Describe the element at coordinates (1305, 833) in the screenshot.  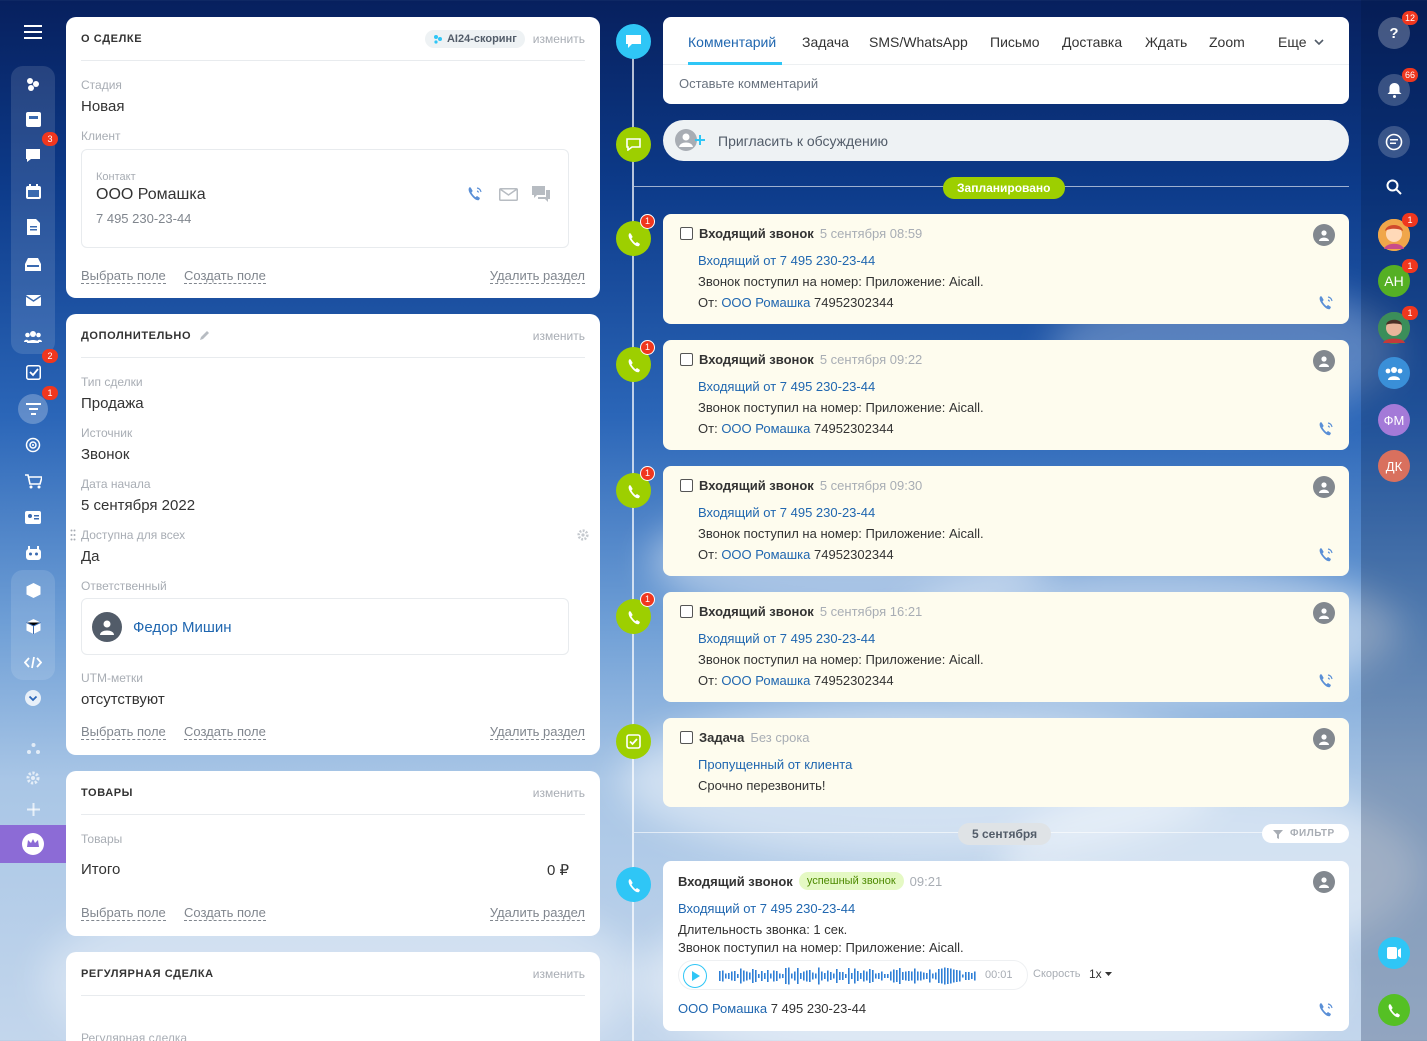
I see `filter-button: ФИЛЬТР` at that location.